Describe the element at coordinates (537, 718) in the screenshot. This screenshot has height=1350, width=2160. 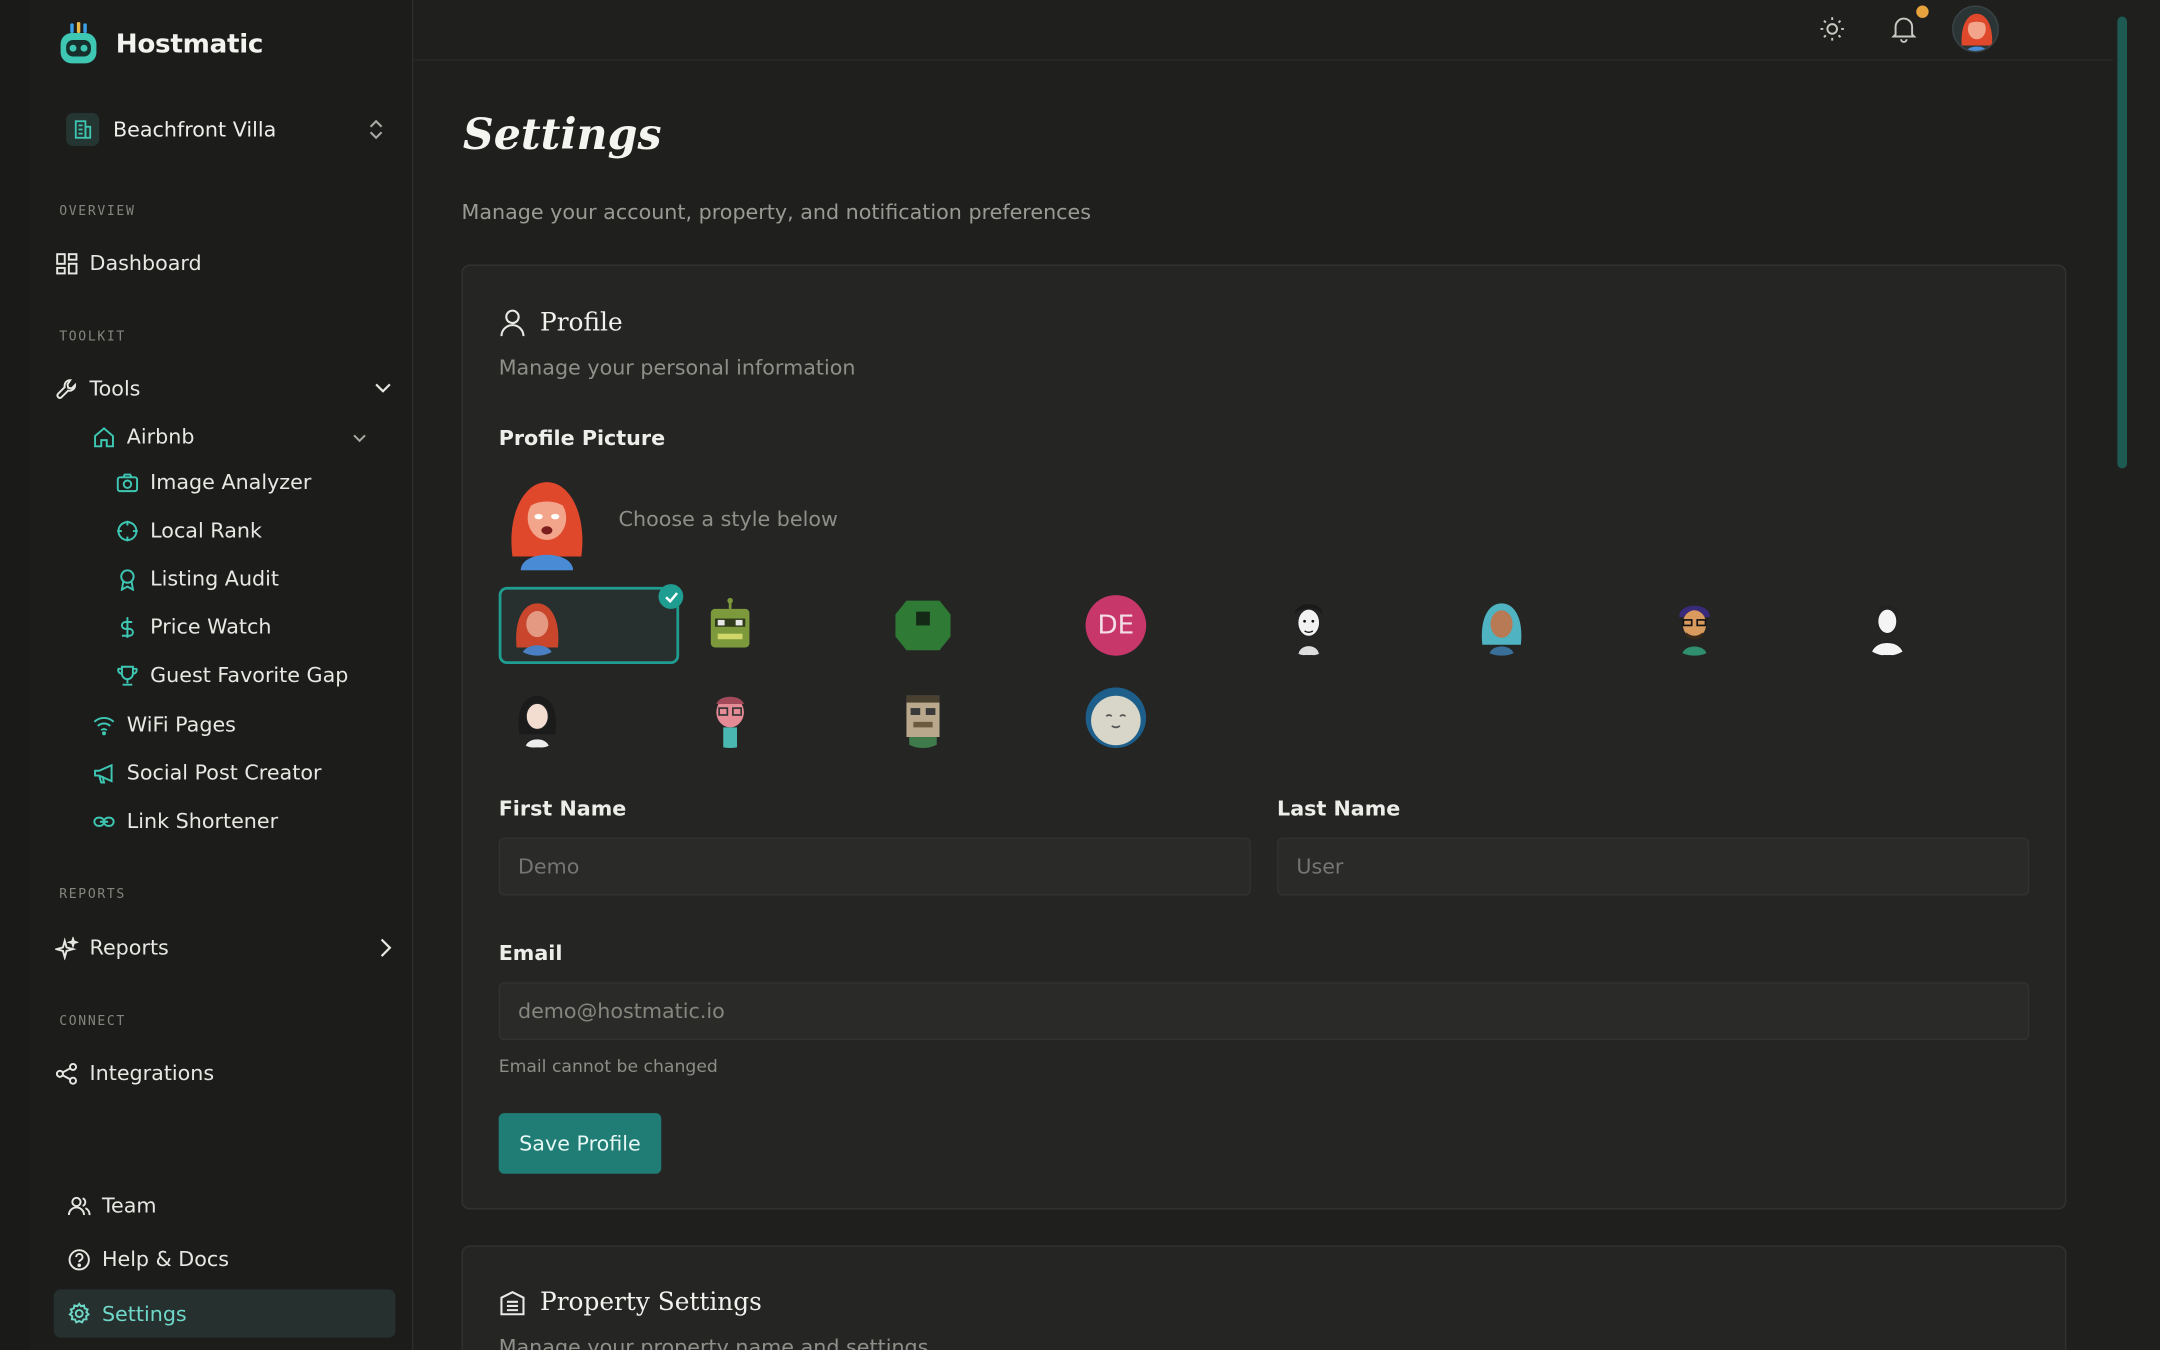
I see `avatar-option-dark-hair-woman-icon` at that location.